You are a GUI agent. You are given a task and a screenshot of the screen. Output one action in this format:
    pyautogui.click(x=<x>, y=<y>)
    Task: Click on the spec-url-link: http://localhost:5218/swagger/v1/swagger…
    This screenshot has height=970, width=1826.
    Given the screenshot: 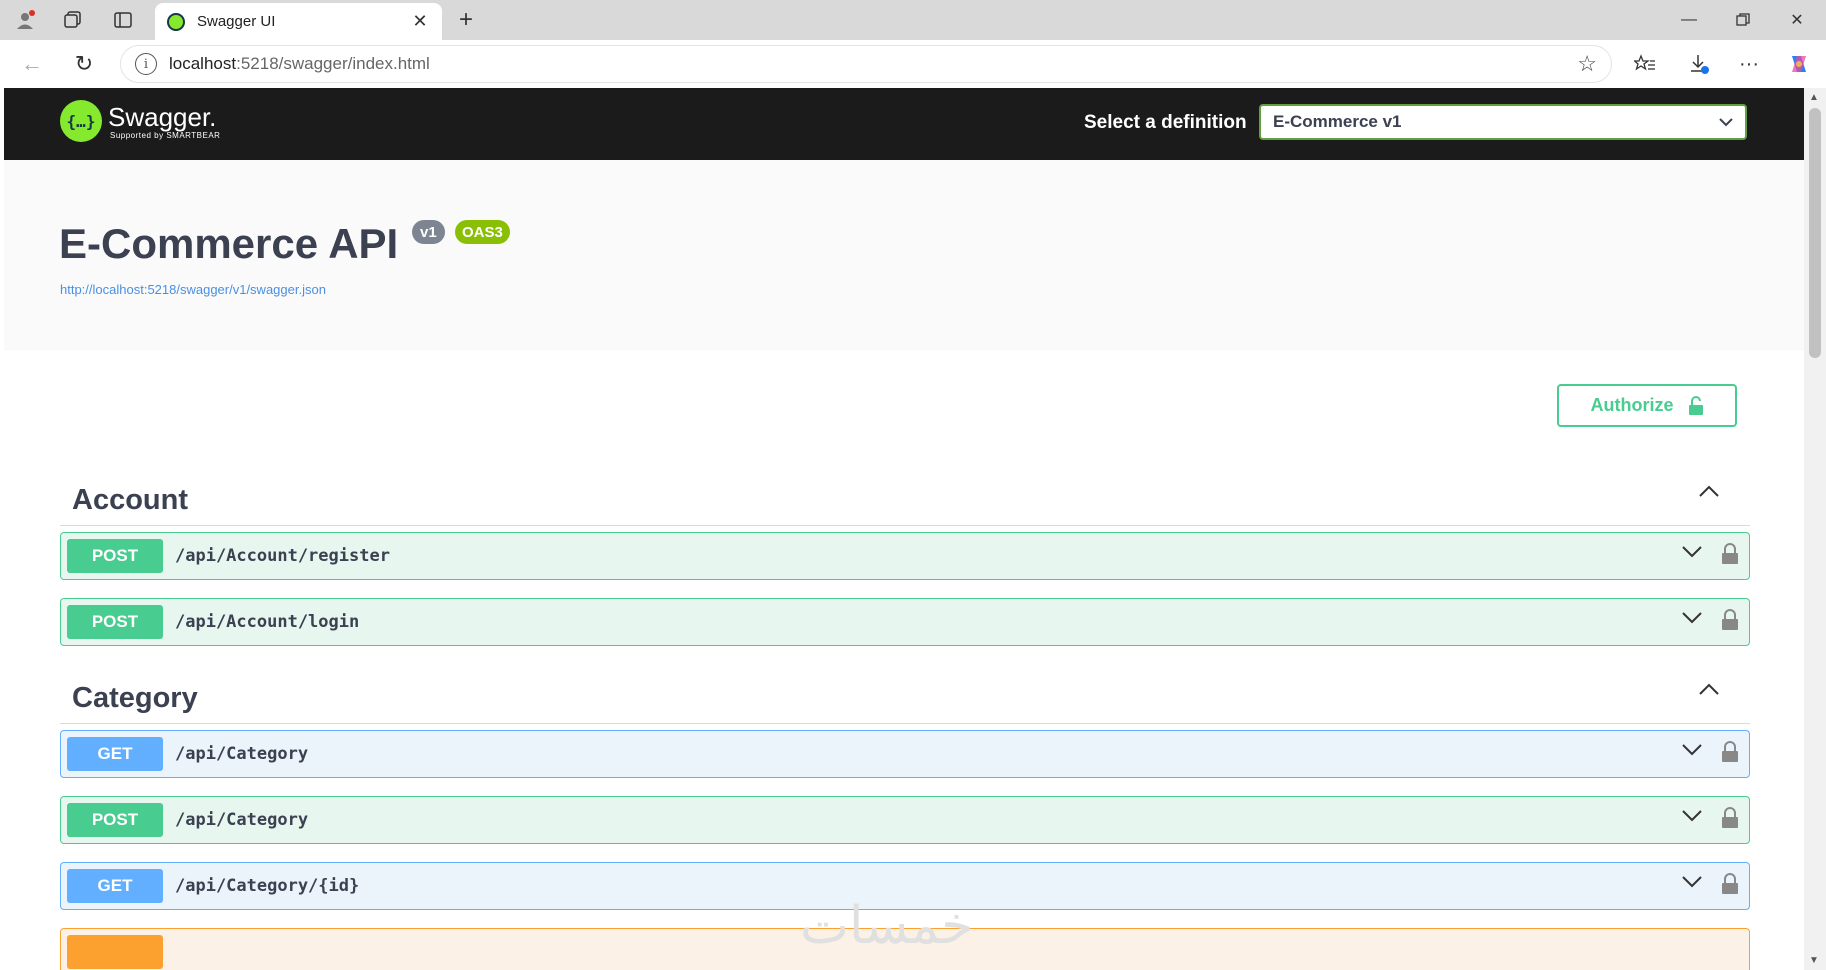 What is the action you would take?
    pyautogui.click(x=193, y=289)
    